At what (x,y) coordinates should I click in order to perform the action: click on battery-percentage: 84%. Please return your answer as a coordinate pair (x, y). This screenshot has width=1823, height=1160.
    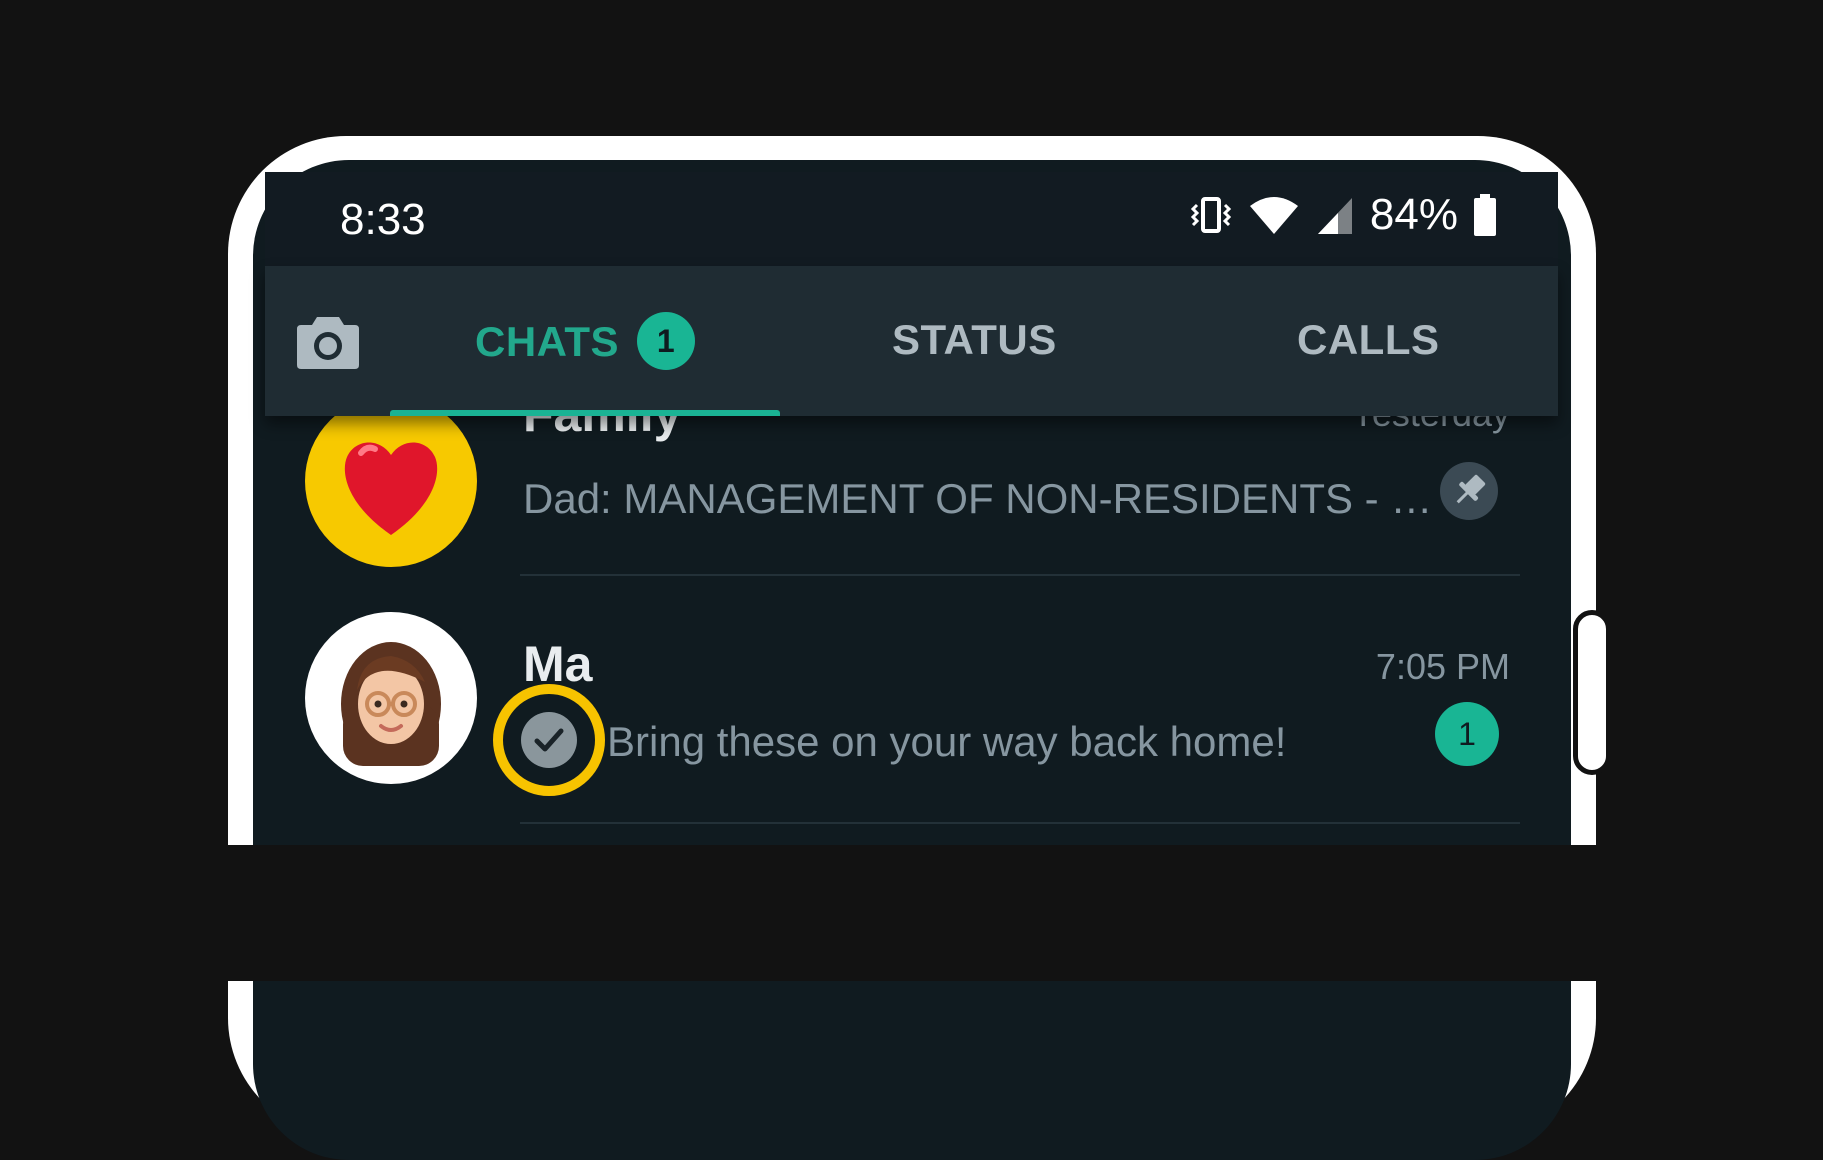
    Looking at the image, I should click on (1413, 214).